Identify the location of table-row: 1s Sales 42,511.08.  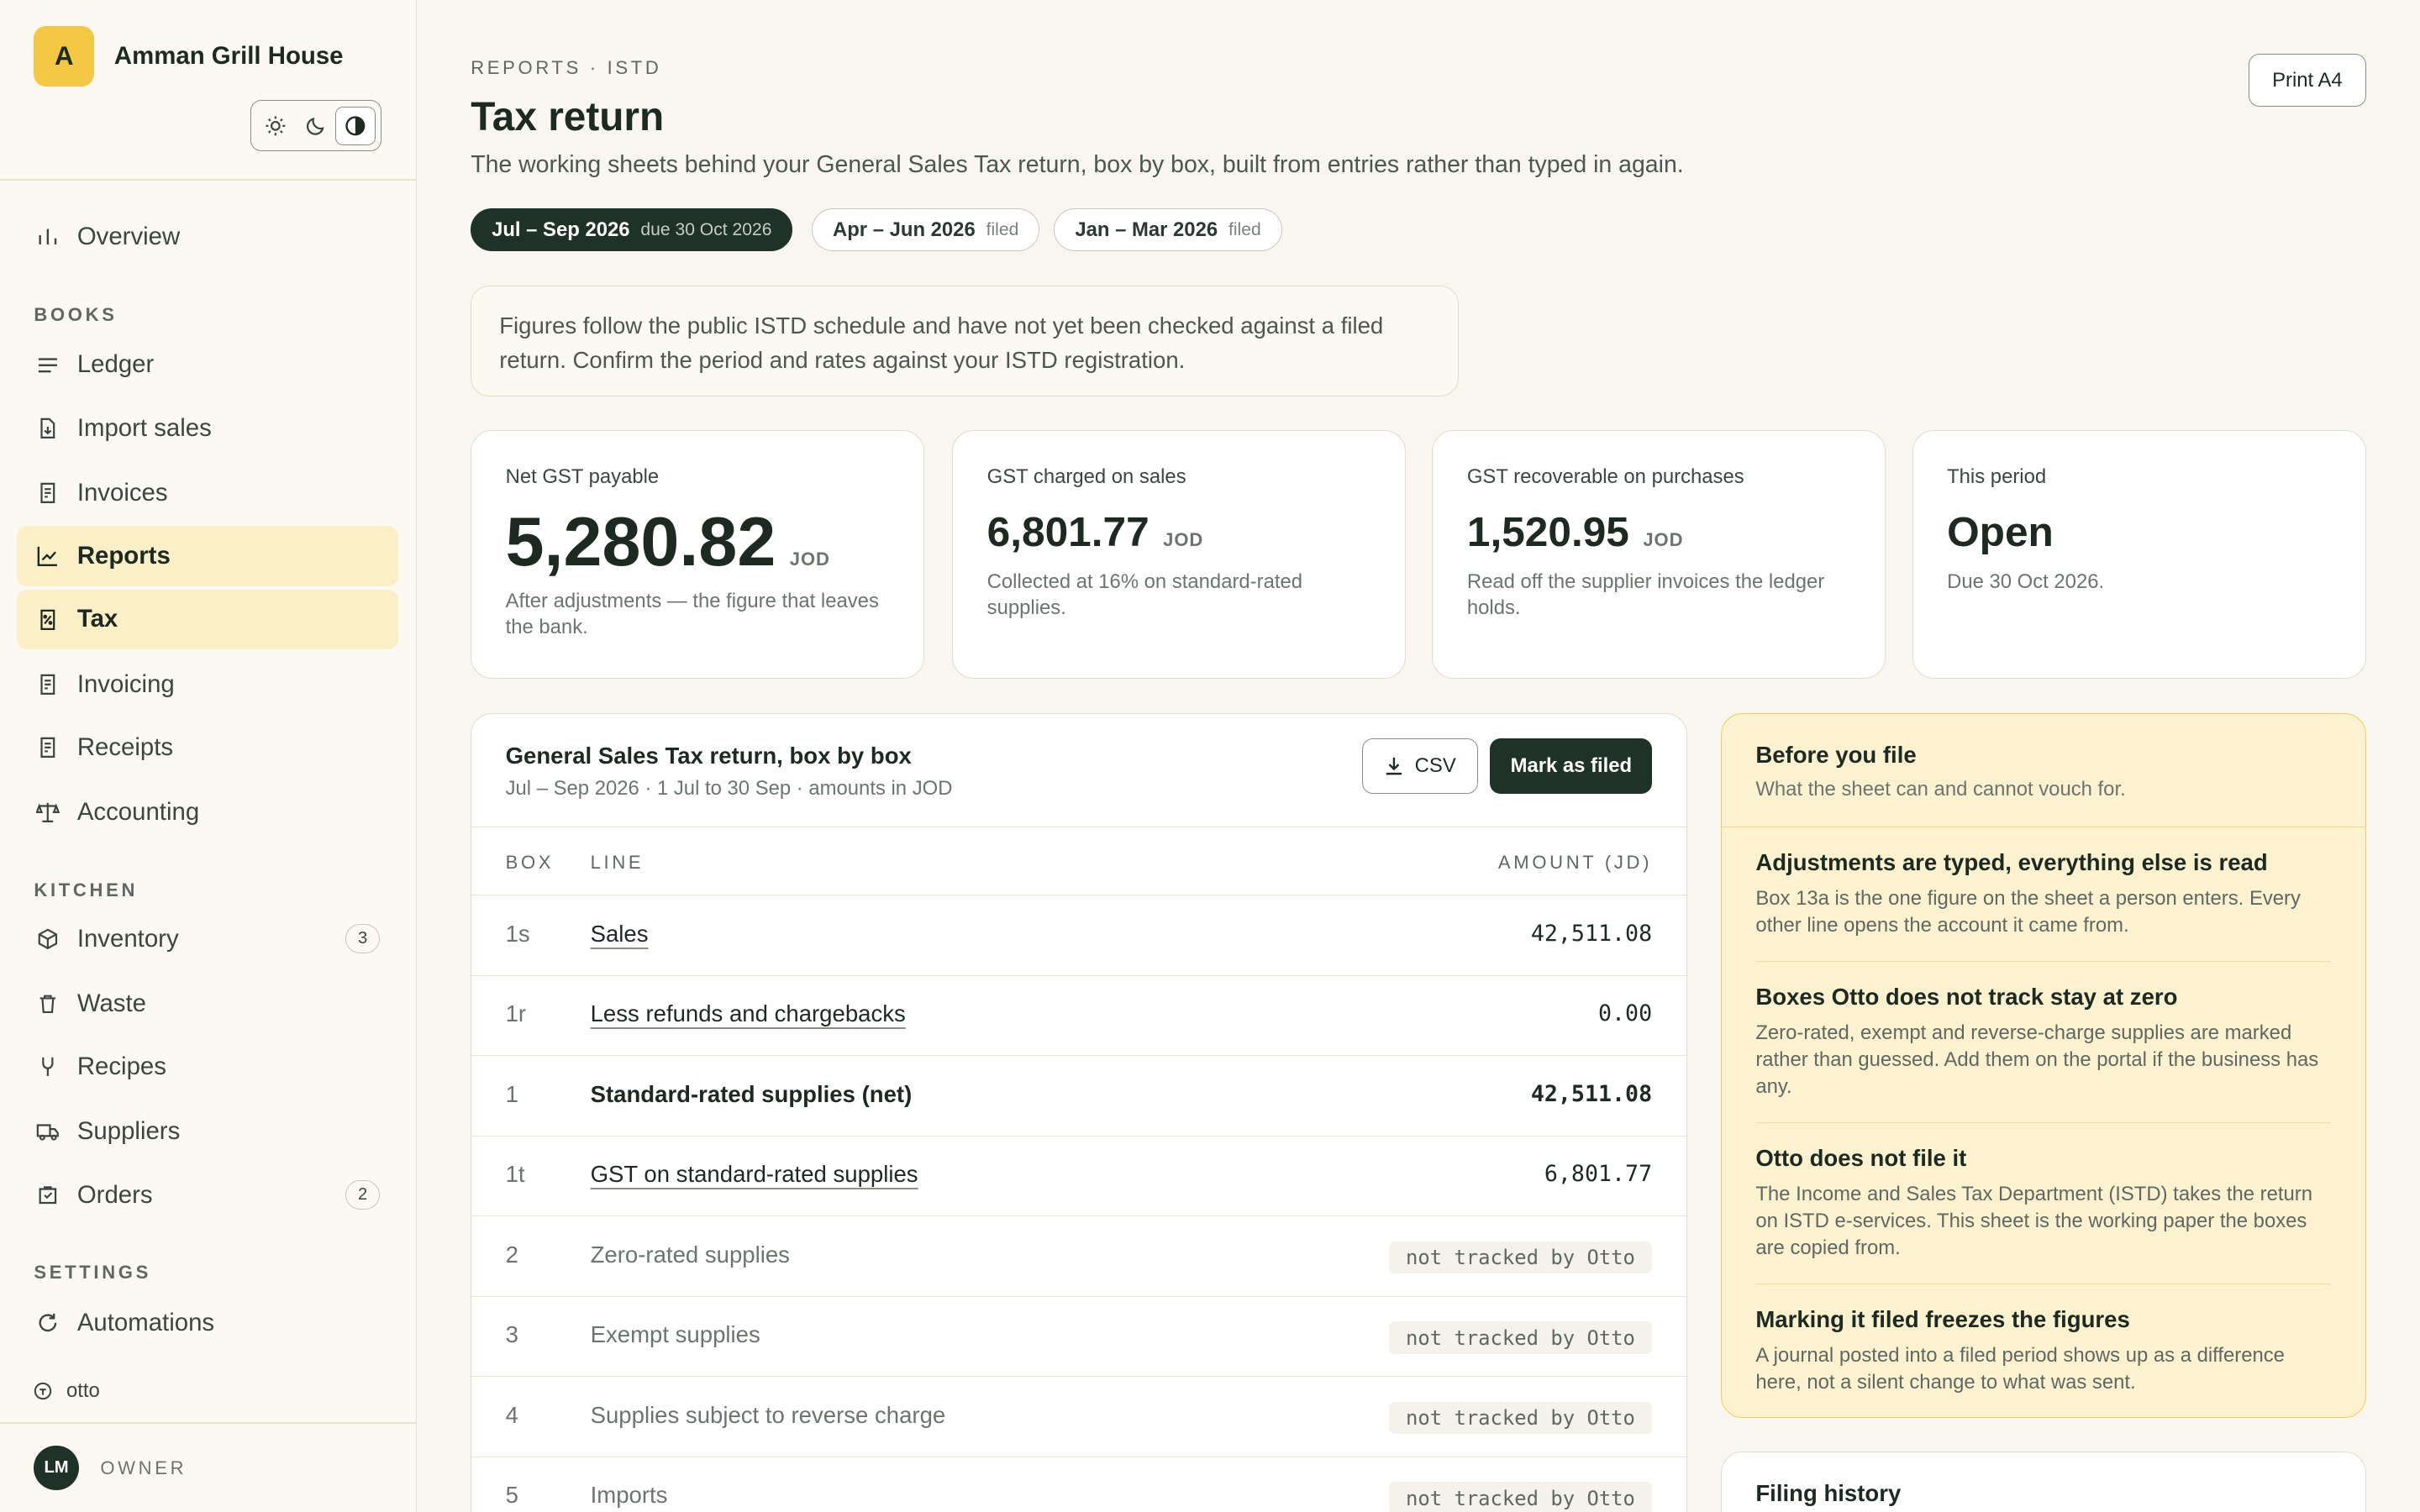
(1078, 935).